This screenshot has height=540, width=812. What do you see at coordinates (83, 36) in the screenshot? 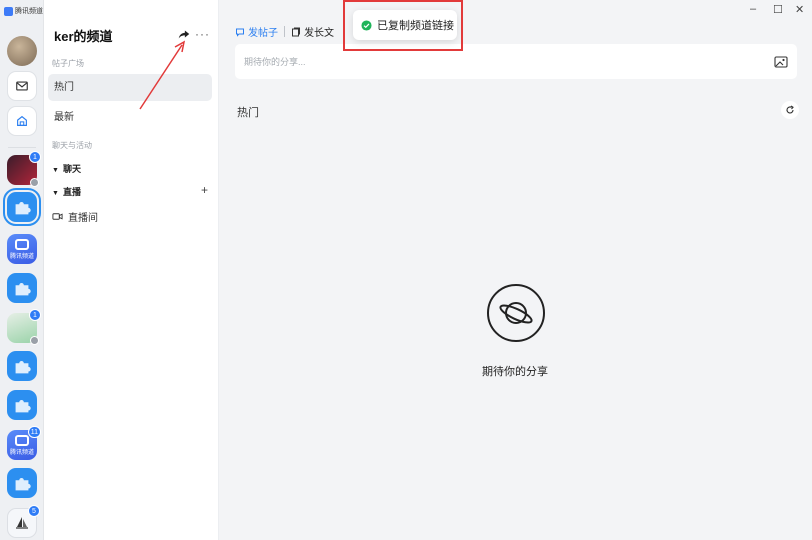
I see `channel-title: ker的频道` at bounding box center [83, 36].